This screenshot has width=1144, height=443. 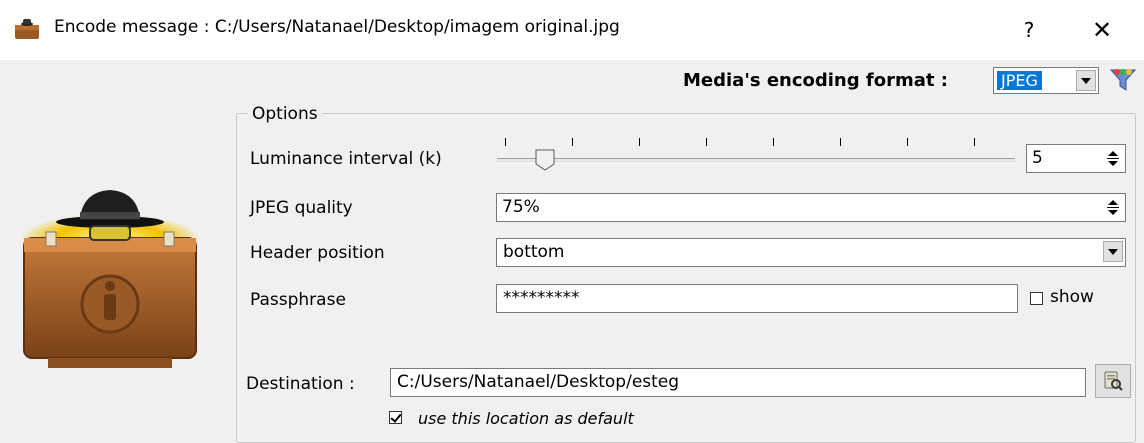 What do you see at coordinates (285, 114) in the screenshot?
I see `options-legend: Options` at bounding box center [285, 114].